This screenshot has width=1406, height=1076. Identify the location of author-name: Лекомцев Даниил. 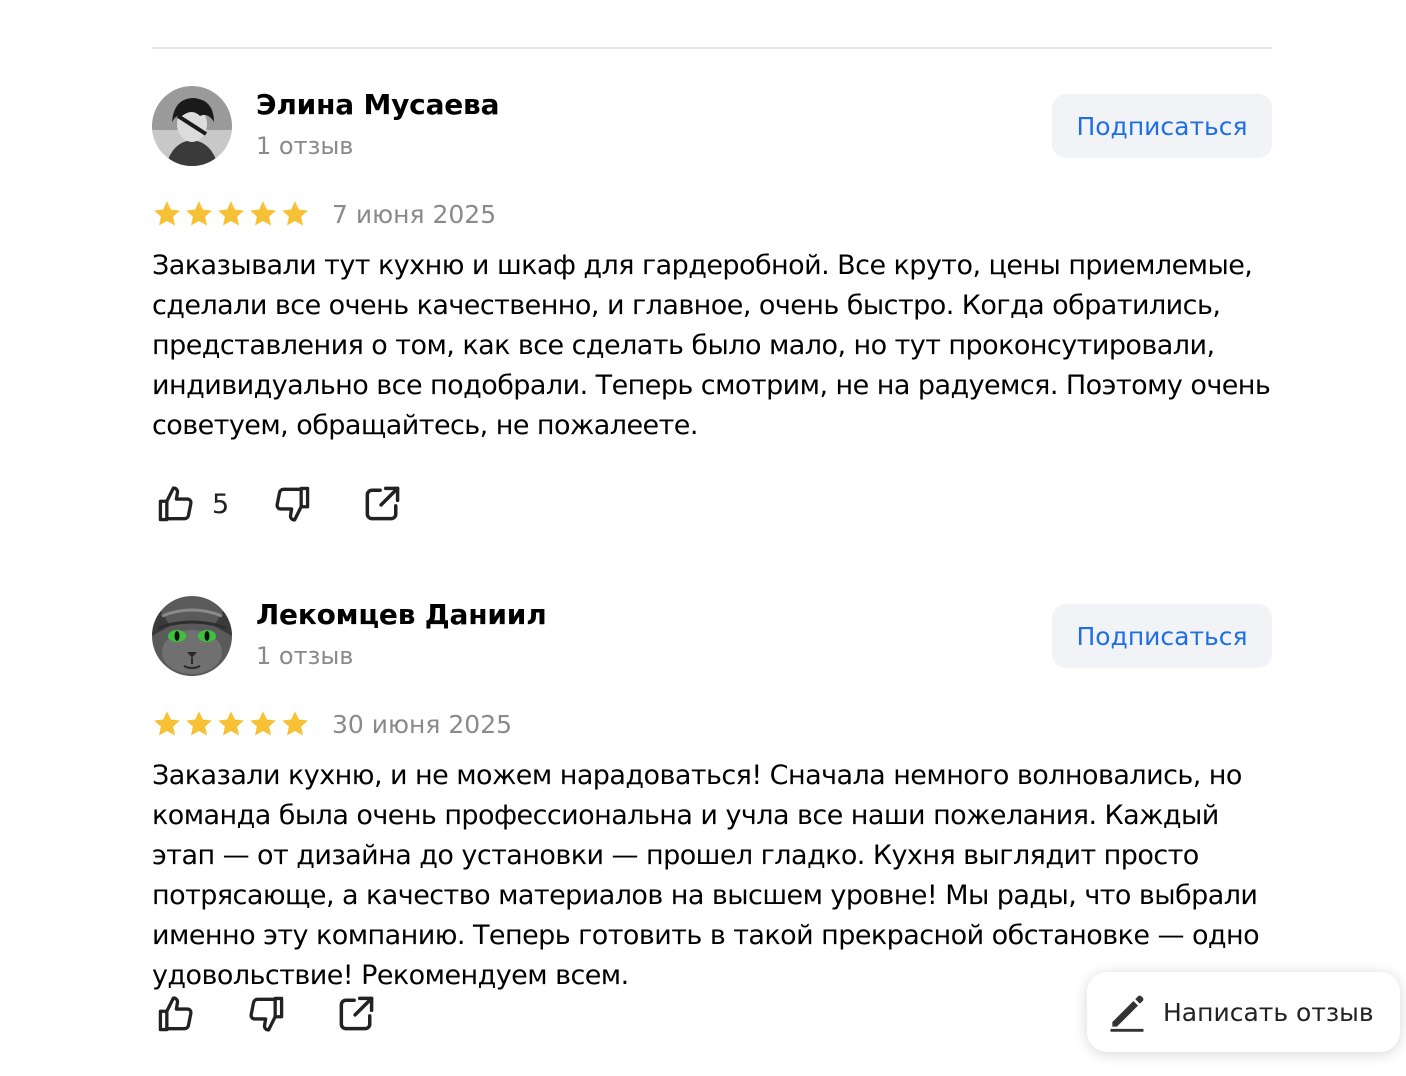
(401, 614).